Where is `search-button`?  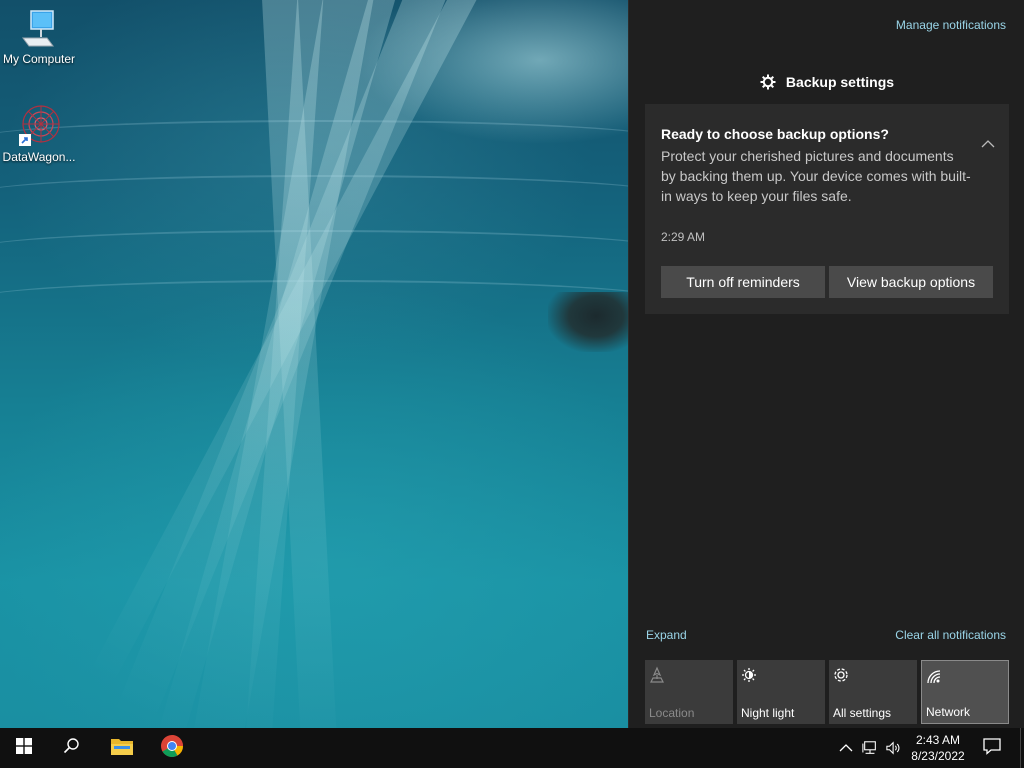
search-button is located at coordinates (72, 748).